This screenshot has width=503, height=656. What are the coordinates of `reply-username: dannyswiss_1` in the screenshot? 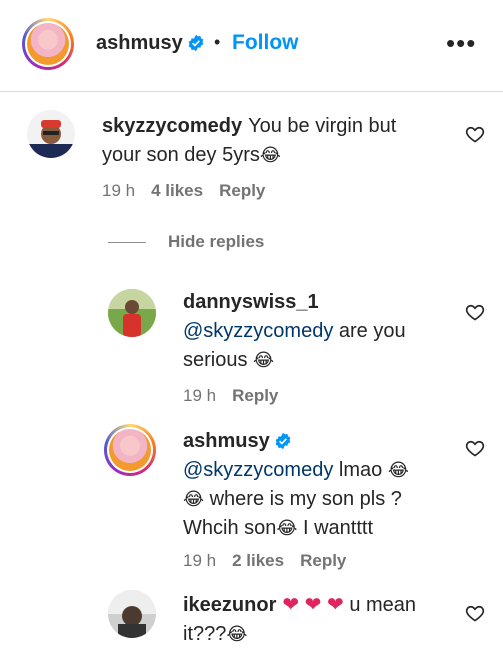 It's located at (251, 302).